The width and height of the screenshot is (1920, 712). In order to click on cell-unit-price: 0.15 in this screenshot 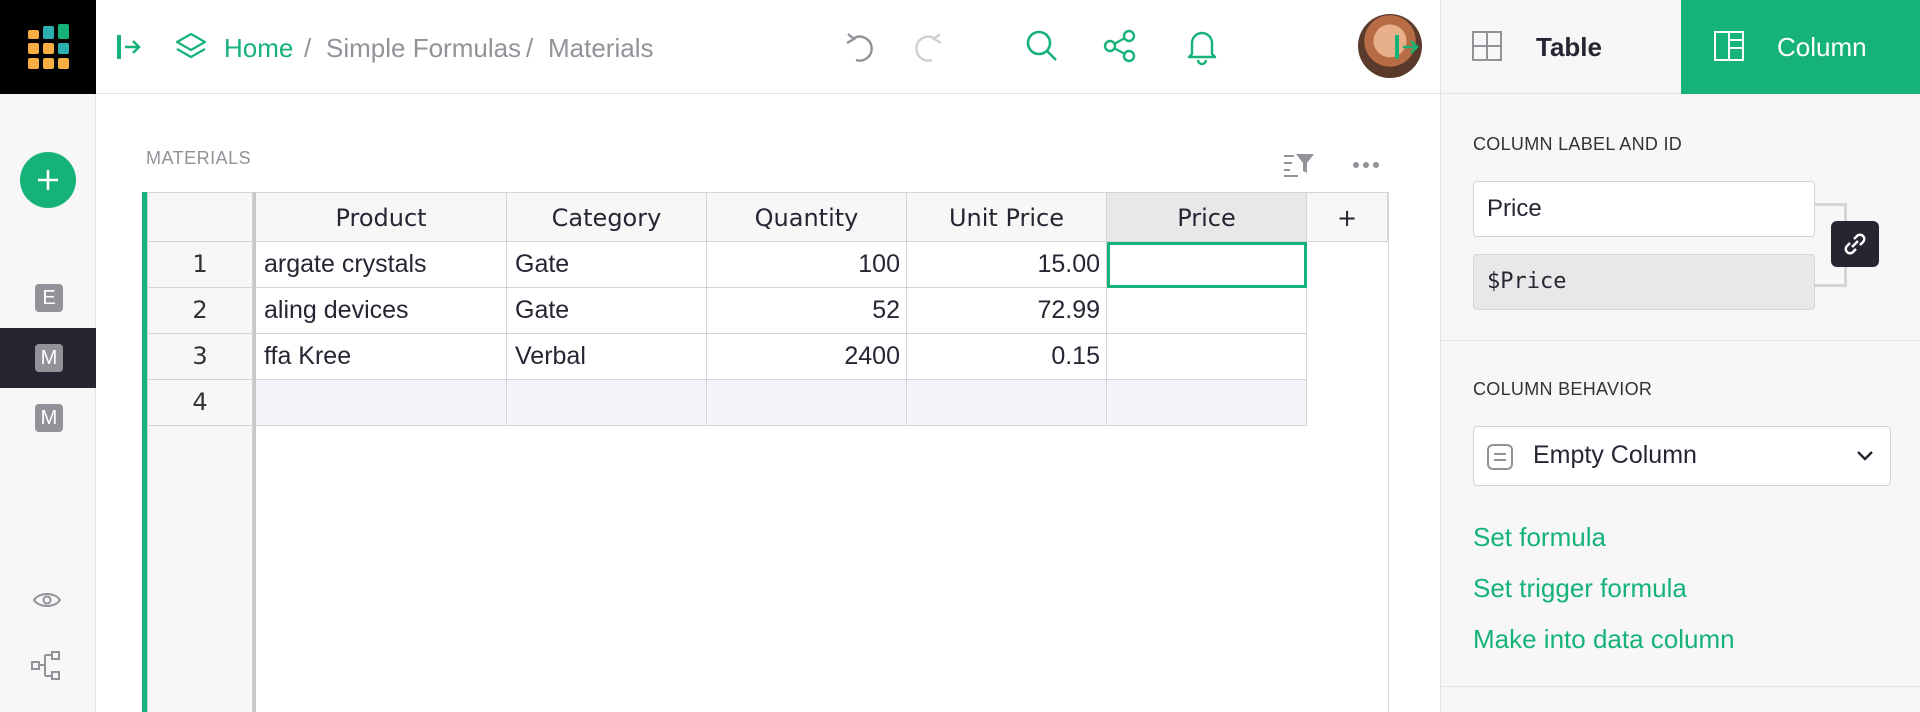, I will do `click(1007, 357)`.